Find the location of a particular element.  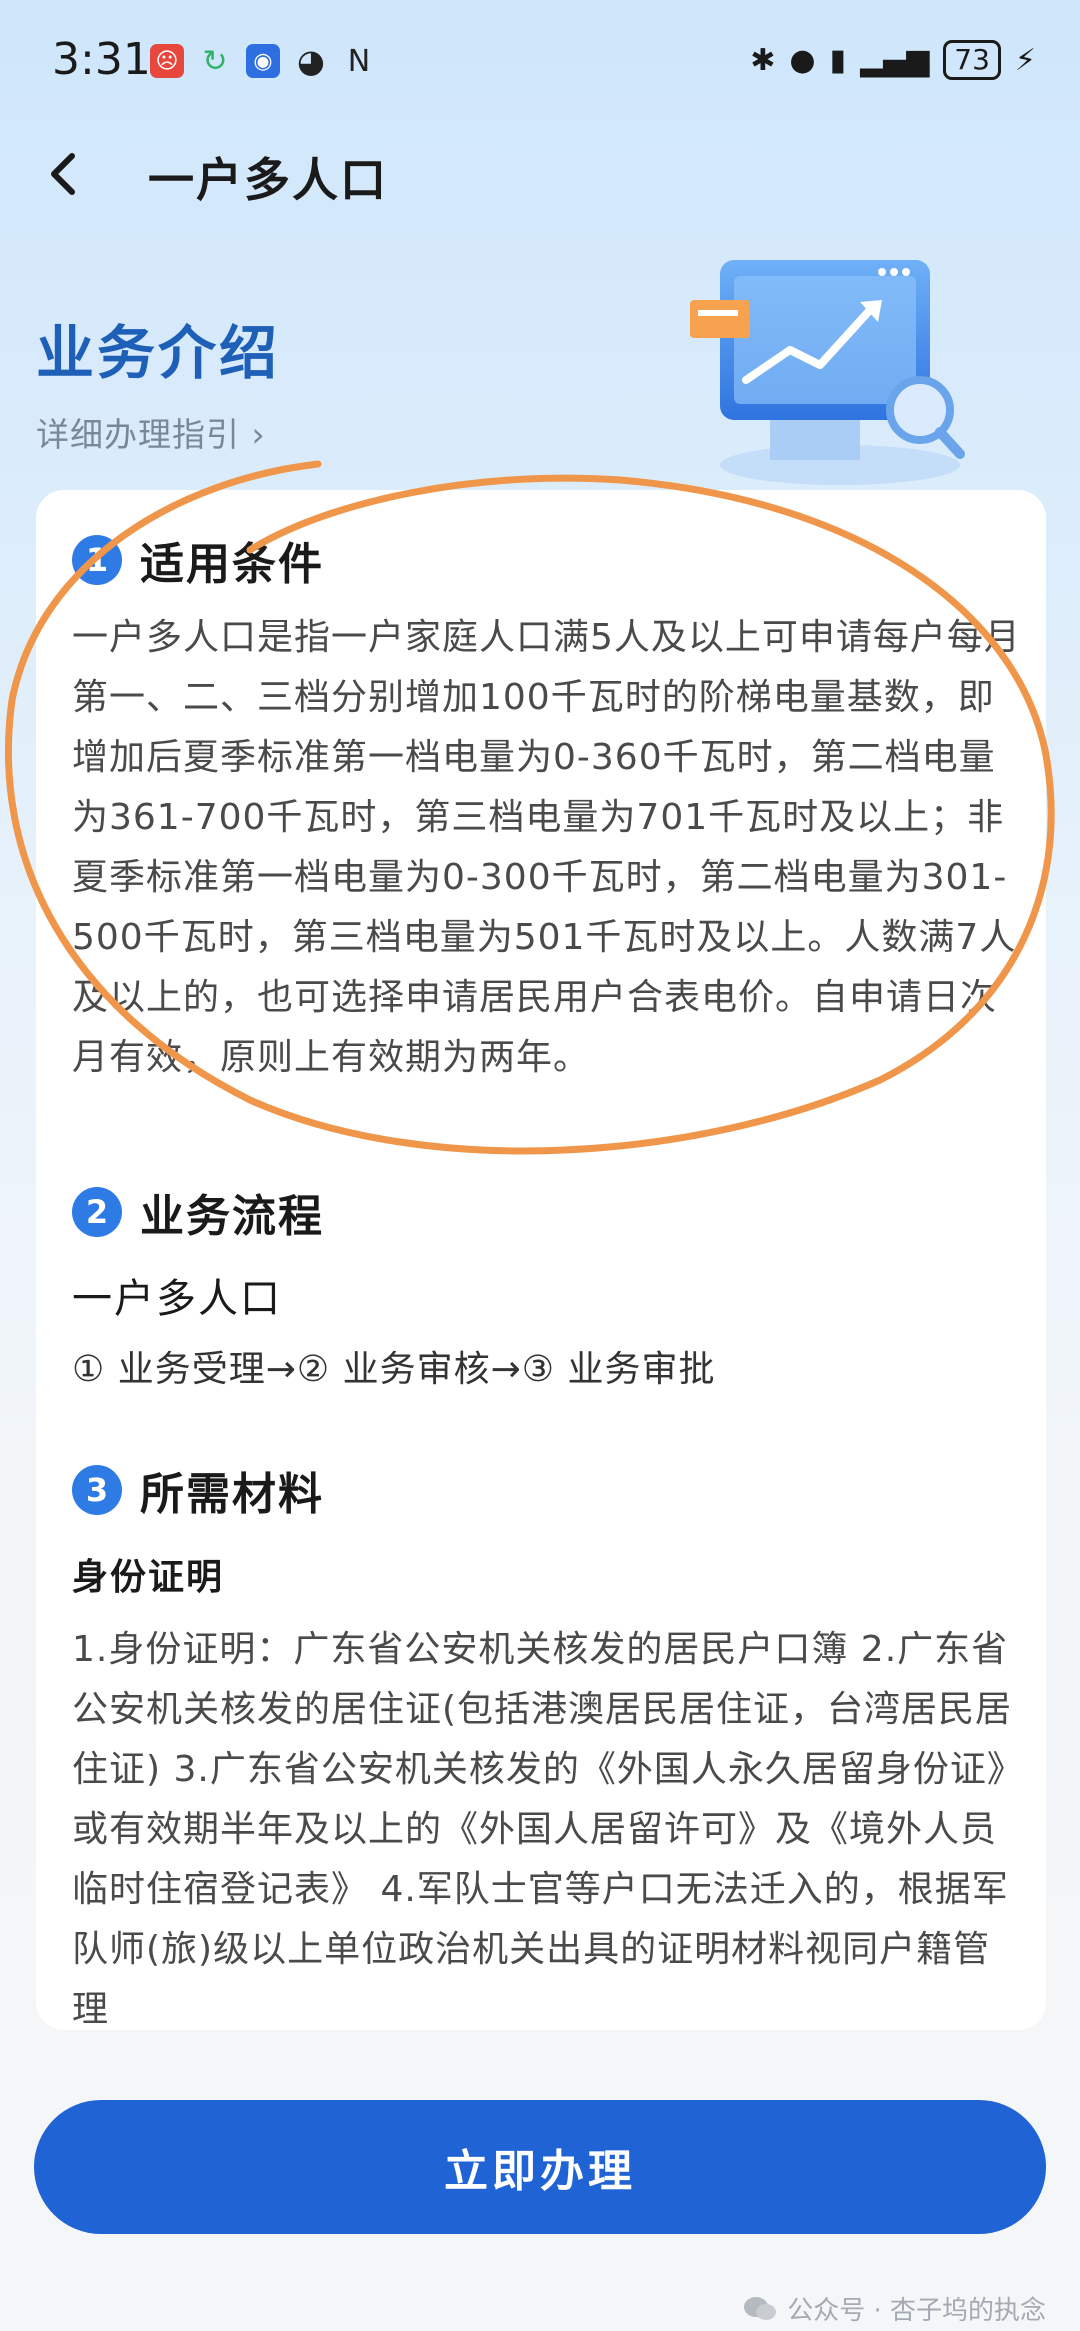

location-icon: ● is located at coordinates (802, 60).